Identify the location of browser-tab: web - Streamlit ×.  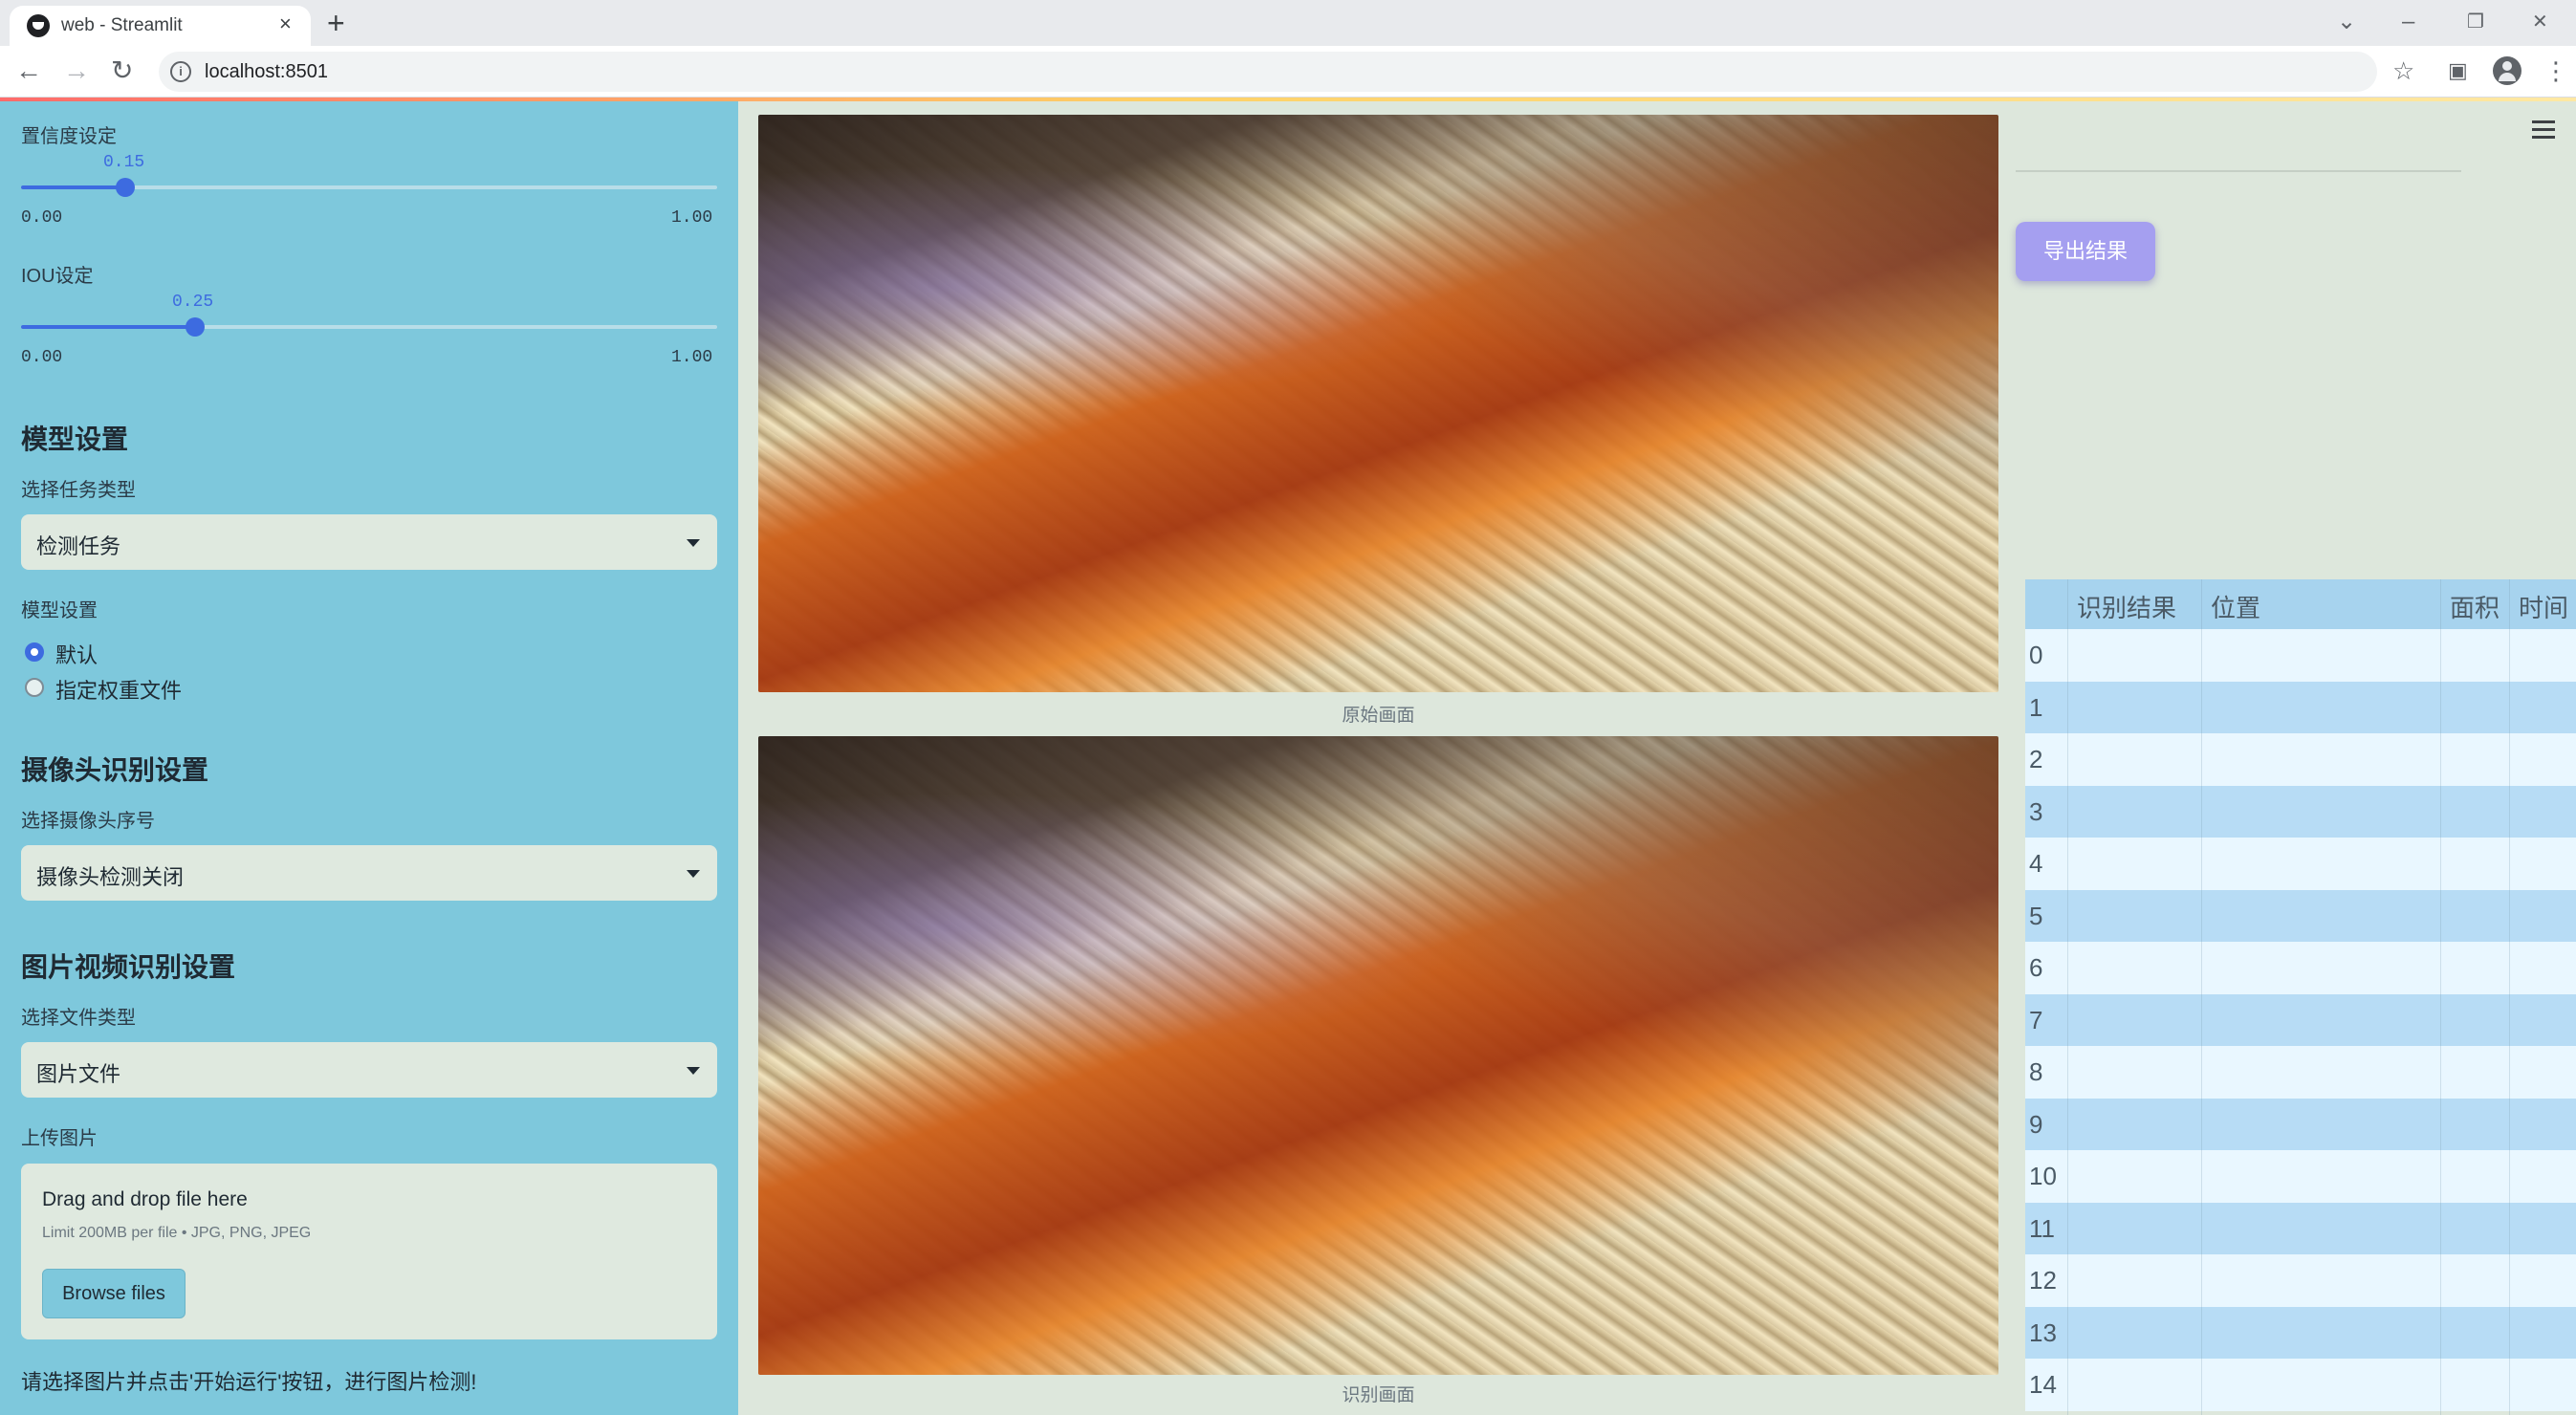
(160, 26).